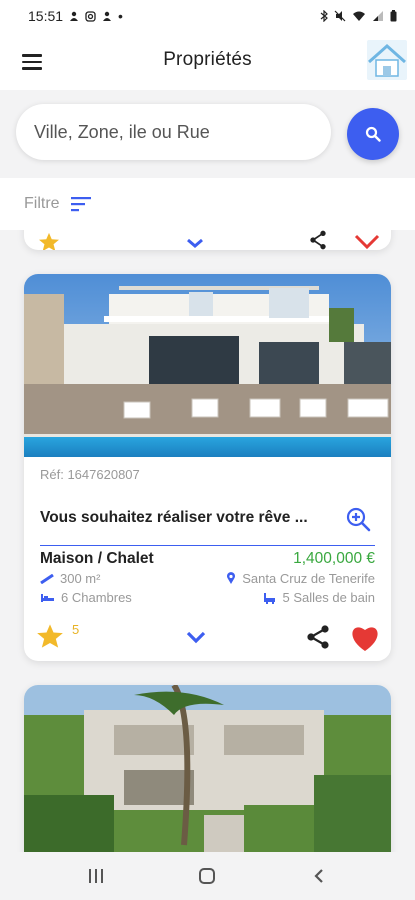  I want to click on bathtub-icon, so click(270, 598).